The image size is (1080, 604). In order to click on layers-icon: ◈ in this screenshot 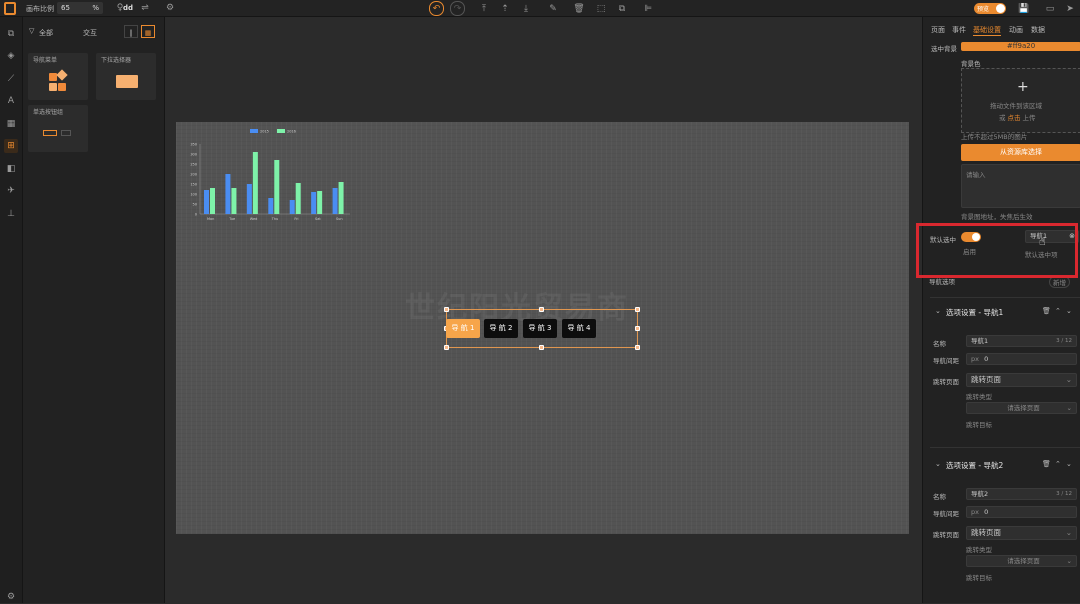, I will do `click(11, 56)`.